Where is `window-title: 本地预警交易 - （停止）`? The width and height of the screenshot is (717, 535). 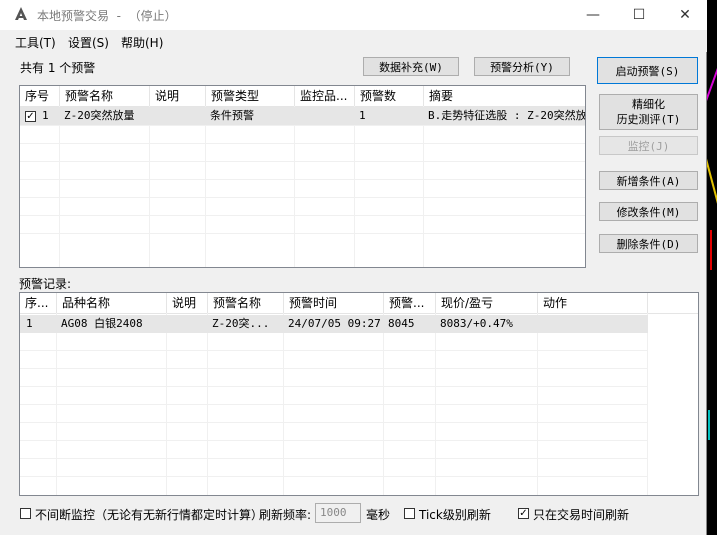
window-title: 本地预警交易 - （停止） is located at coordinates (107, 16).